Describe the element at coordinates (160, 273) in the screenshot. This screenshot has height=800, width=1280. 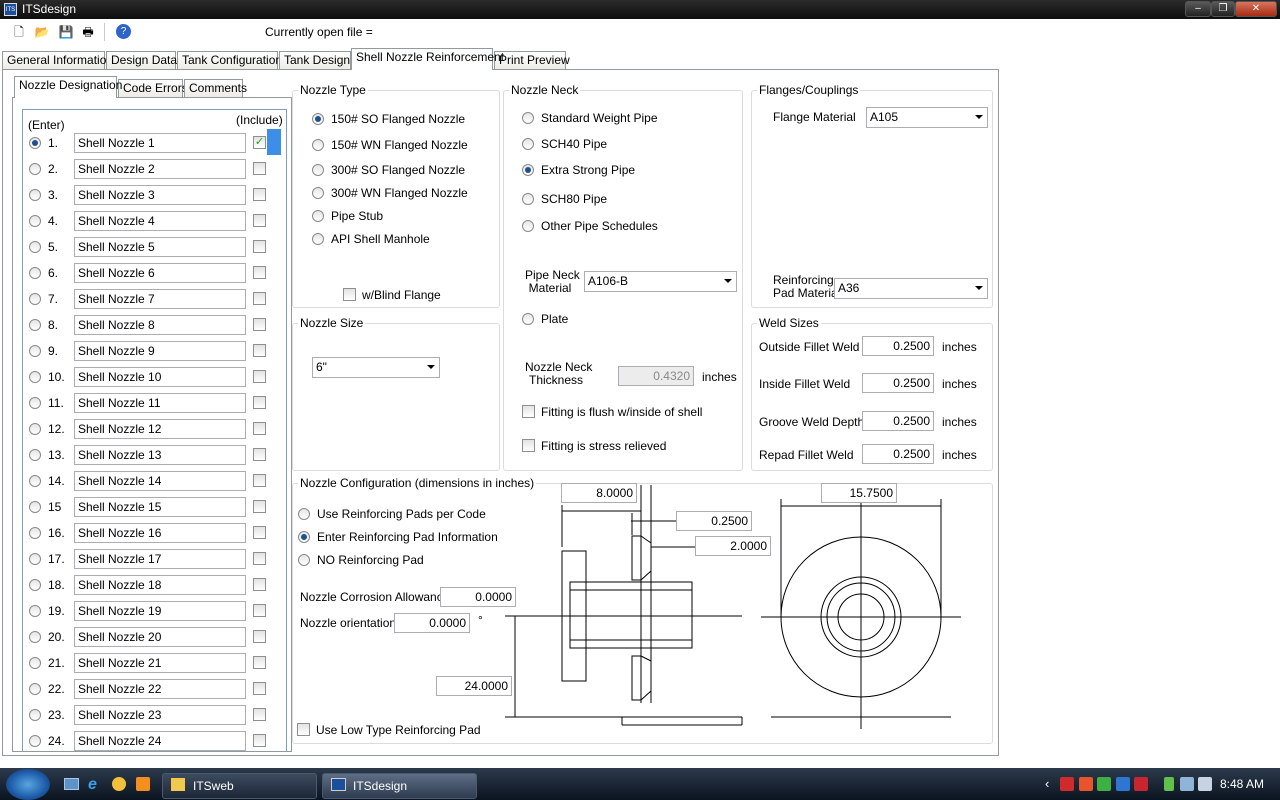
I see `nozzle-name-input: Shell Nozzle 6` at that location.